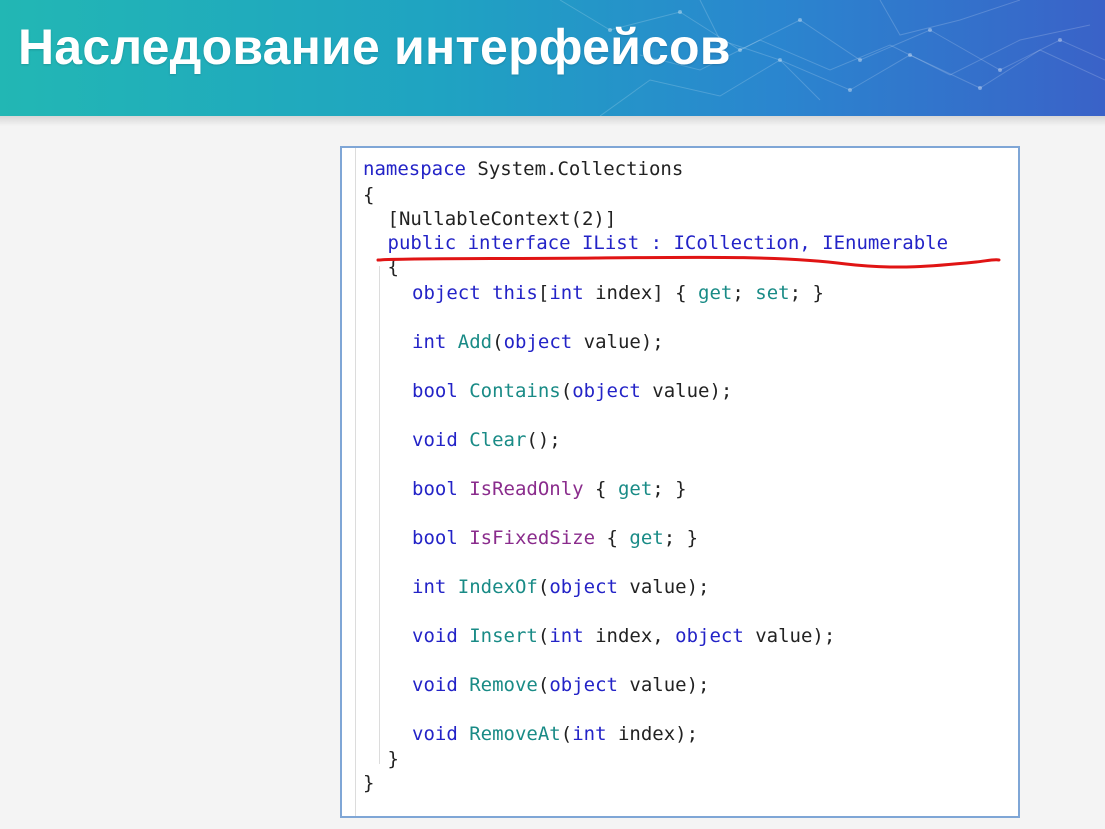 This screenshot has height=829, width=1105. Describe the element at coordinates (688, 262) in the screenshot. I see `red-underline-annotation` at that location.